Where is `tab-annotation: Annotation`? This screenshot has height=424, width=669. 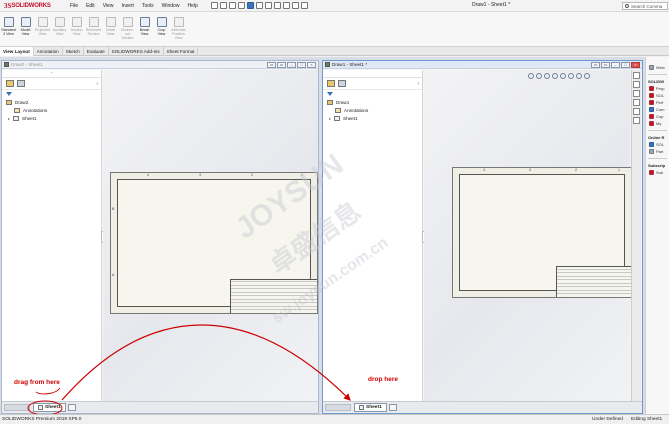 tab-annotation: Annotation is located at coordinates (48, 51).